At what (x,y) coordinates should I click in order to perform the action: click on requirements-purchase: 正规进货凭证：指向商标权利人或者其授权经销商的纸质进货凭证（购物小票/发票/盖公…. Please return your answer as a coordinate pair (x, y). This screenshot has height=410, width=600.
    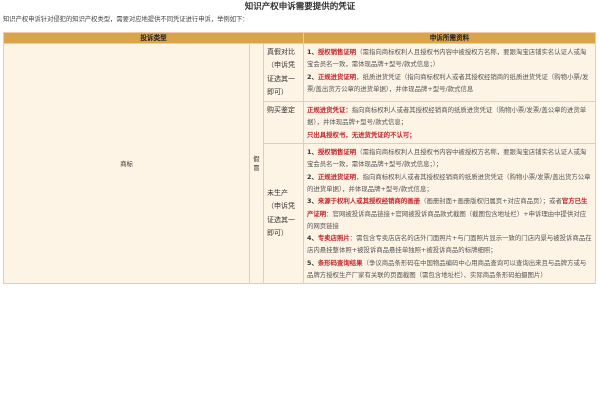
    Looking at the image, I should click on (449, 123).